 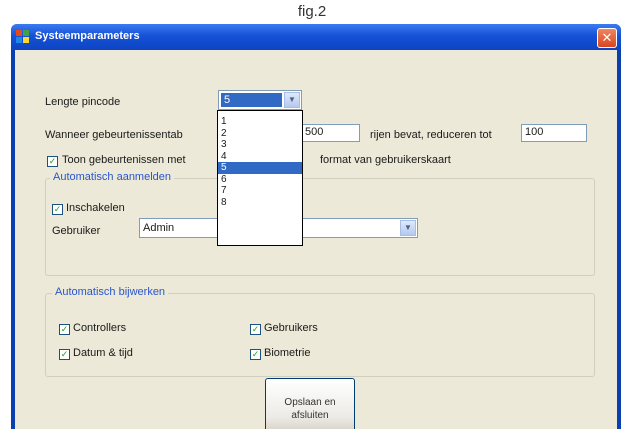 I want to click on pincode-value: 5, so click(x=227, y=100).